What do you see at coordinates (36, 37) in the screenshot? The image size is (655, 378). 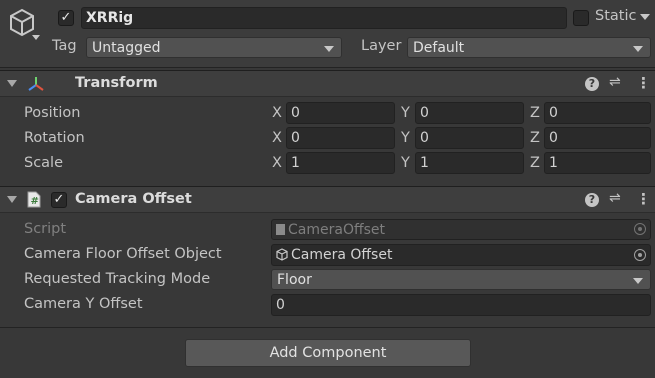 I see `icon-dropdown-caret` at bounding box center [36, 37].